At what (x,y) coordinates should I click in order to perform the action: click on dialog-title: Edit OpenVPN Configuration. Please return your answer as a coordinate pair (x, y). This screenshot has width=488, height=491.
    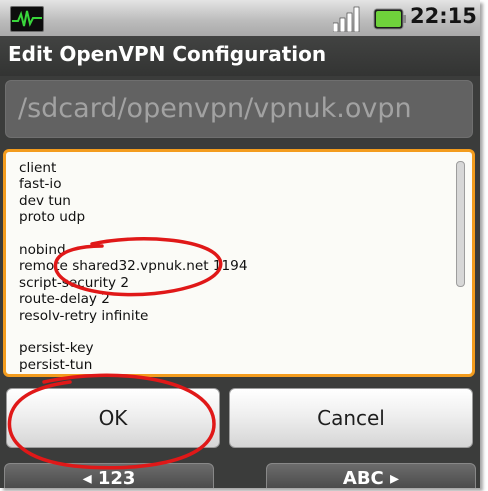
    Looking at the image, I should click on (167, 54).